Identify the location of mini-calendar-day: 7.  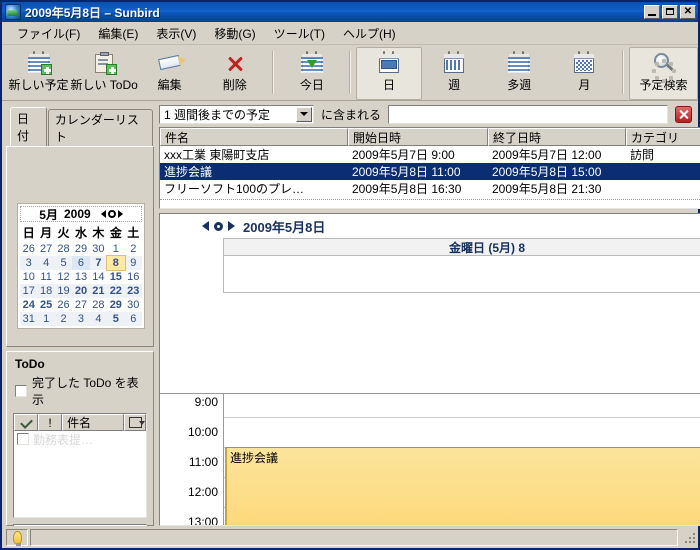
(98, 263).